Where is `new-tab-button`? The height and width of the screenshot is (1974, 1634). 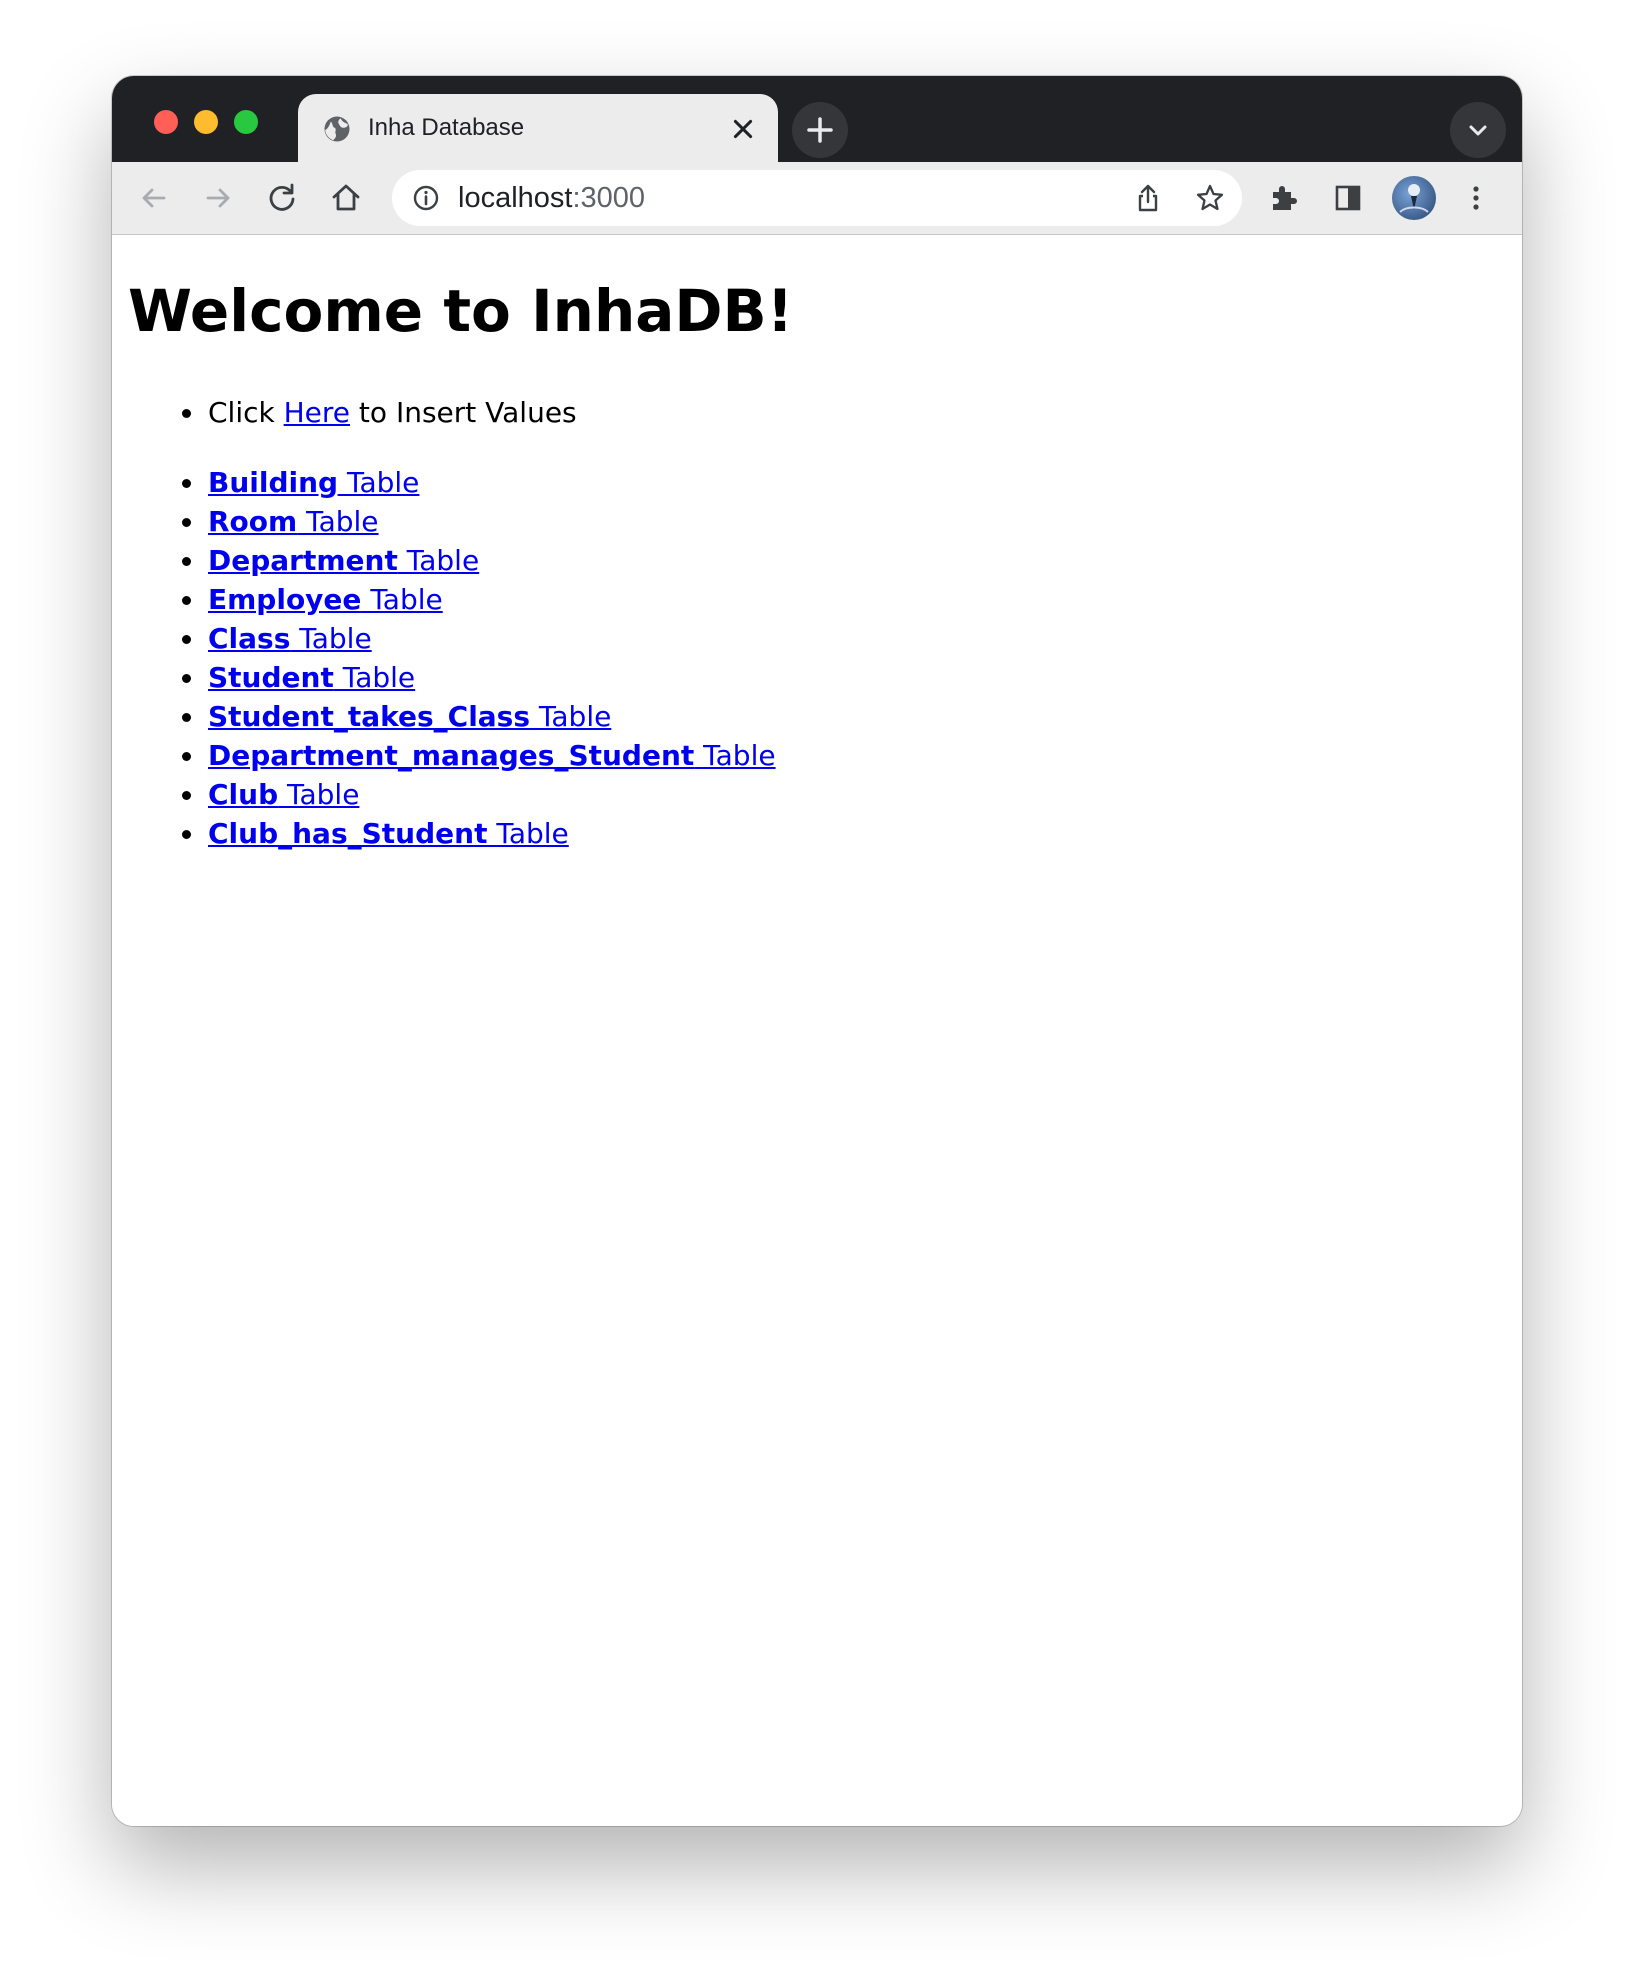 new-tab-button is located at coordinates (820, 130).